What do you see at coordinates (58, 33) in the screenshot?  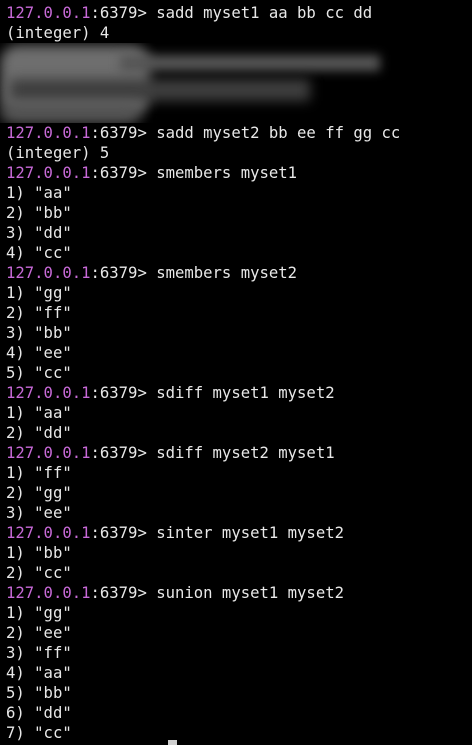 I see `output-line: (integer) 4` at bounding box center [58, 33].